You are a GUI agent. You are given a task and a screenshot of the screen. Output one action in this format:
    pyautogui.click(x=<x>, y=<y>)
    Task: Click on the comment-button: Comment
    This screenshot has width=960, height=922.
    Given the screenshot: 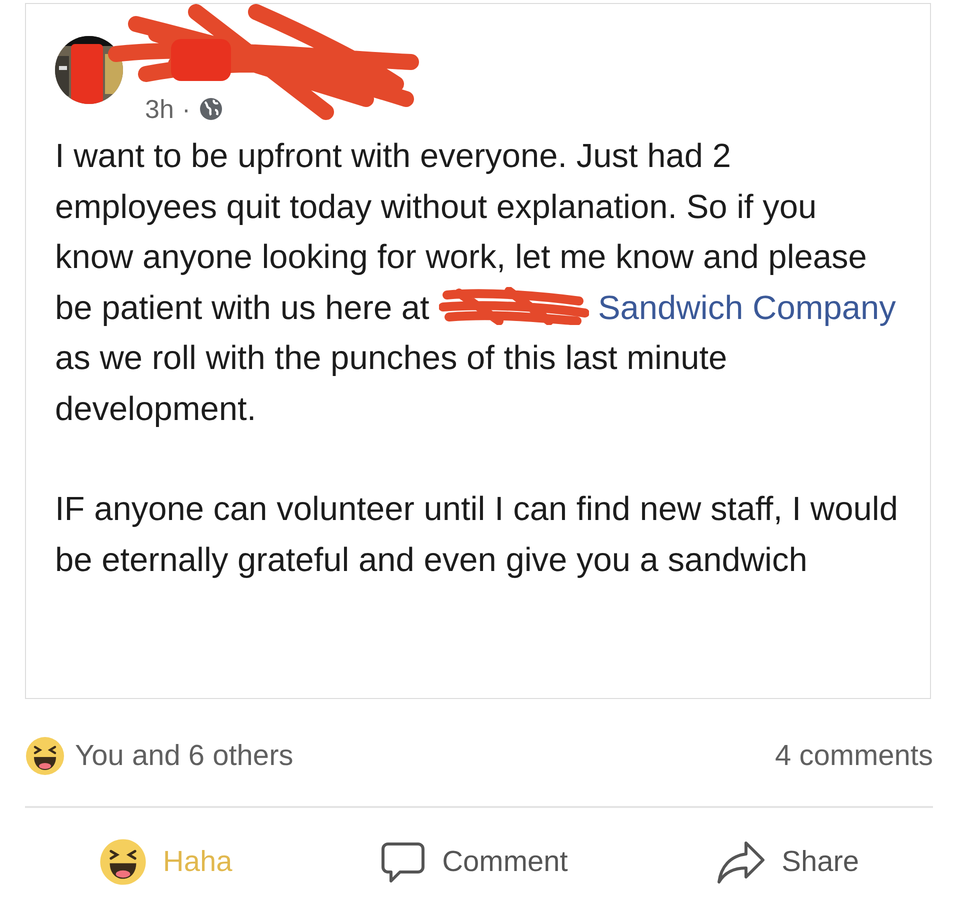 What is the action you would take?
    pyautogui.click(x=474, y=862)
    